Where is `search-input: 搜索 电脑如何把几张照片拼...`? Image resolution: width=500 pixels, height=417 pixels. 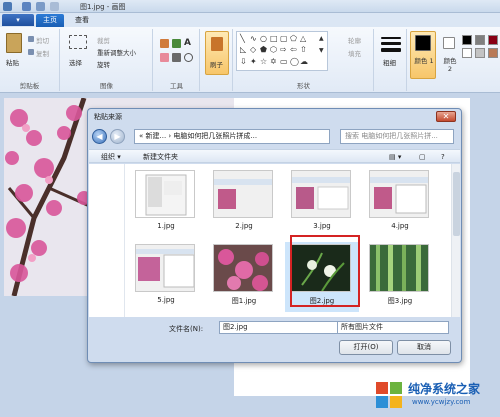
search-input: 搜索 电脑如何把几张照片拼... is located at coordinates (397, 136).